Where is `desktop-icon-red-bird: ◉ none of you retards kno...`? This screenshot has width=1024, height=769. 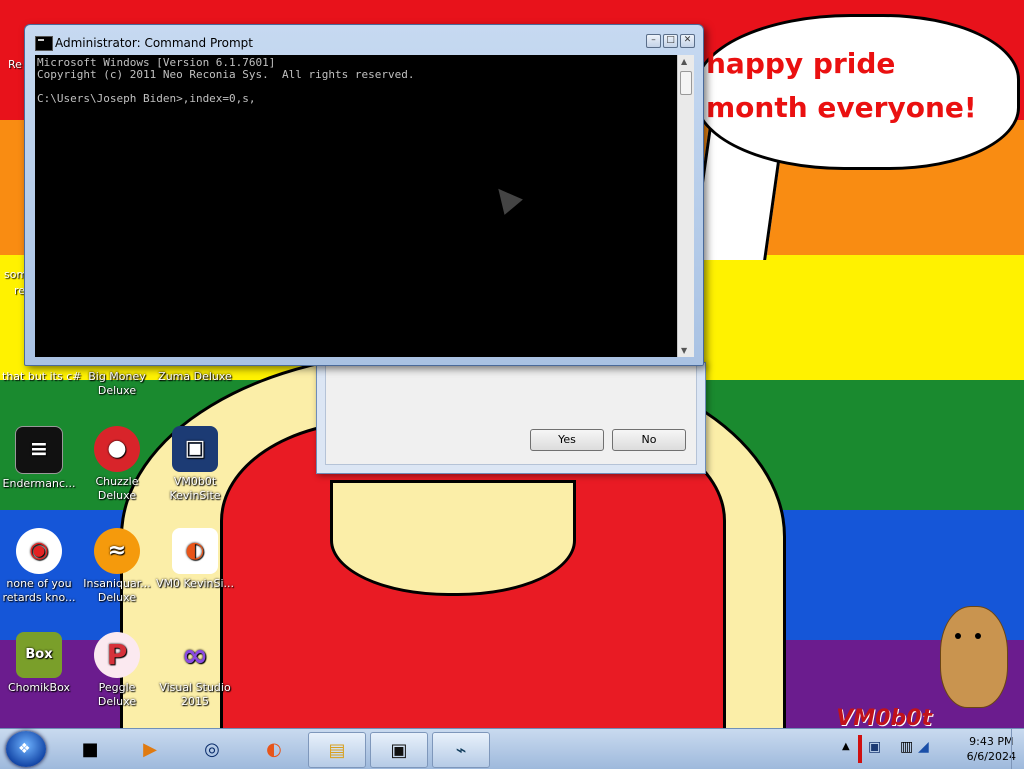 desktop-icon-red-bird: ◉ none of you retards kno... is located at coordinates (39, 566).